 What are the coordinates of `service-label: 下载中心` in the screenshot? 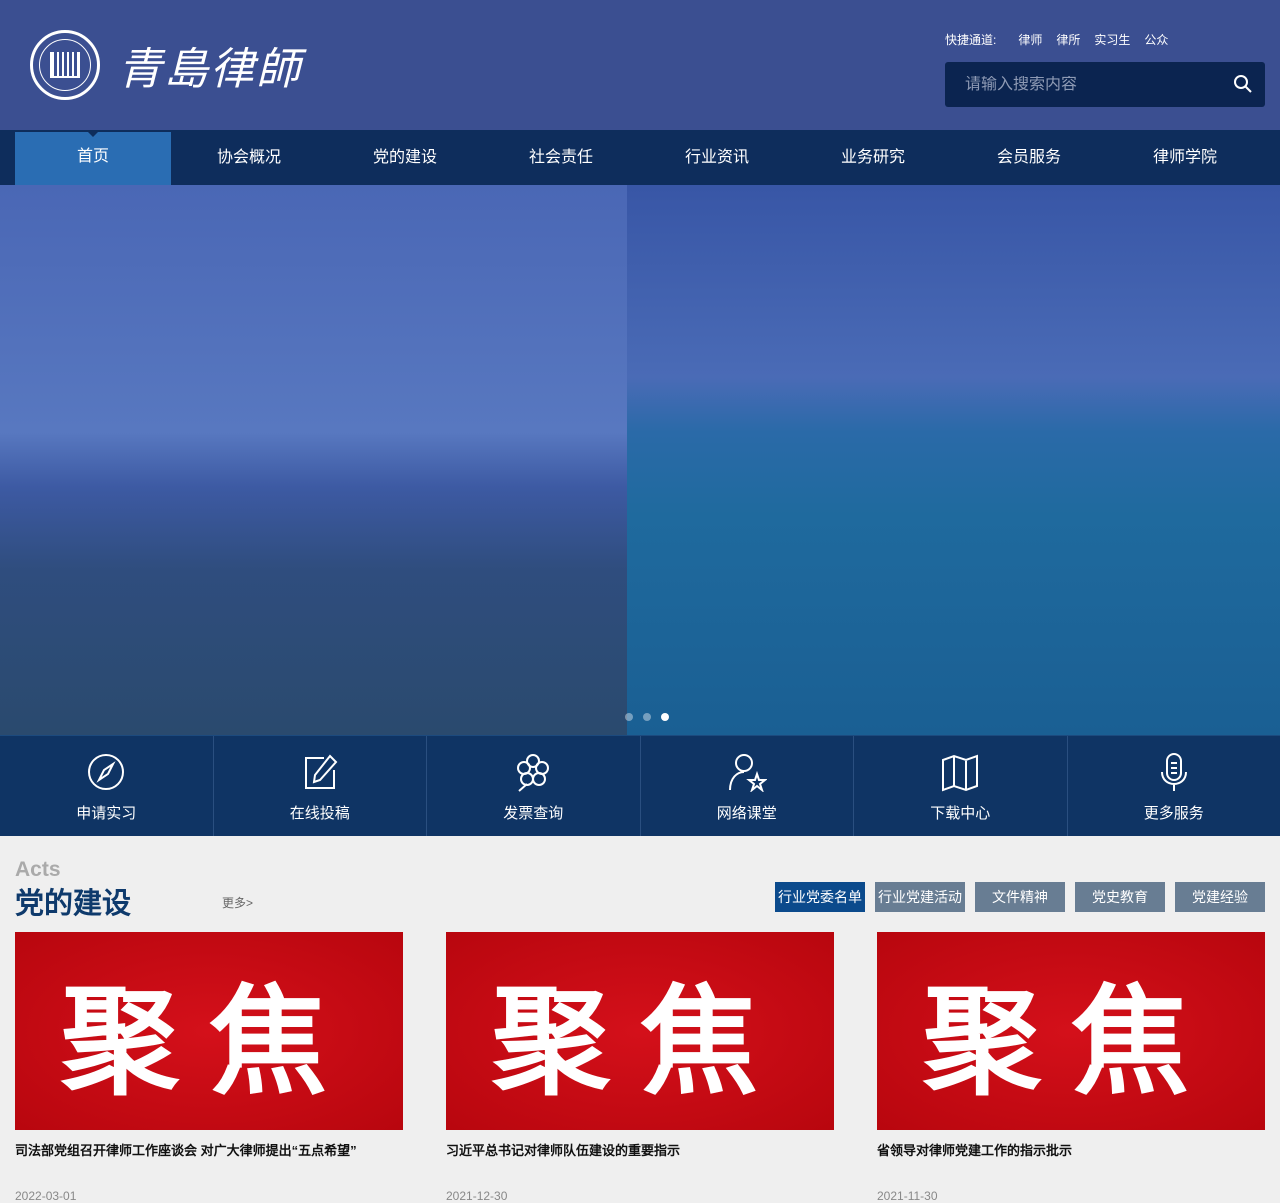 It's located at (960, 812).